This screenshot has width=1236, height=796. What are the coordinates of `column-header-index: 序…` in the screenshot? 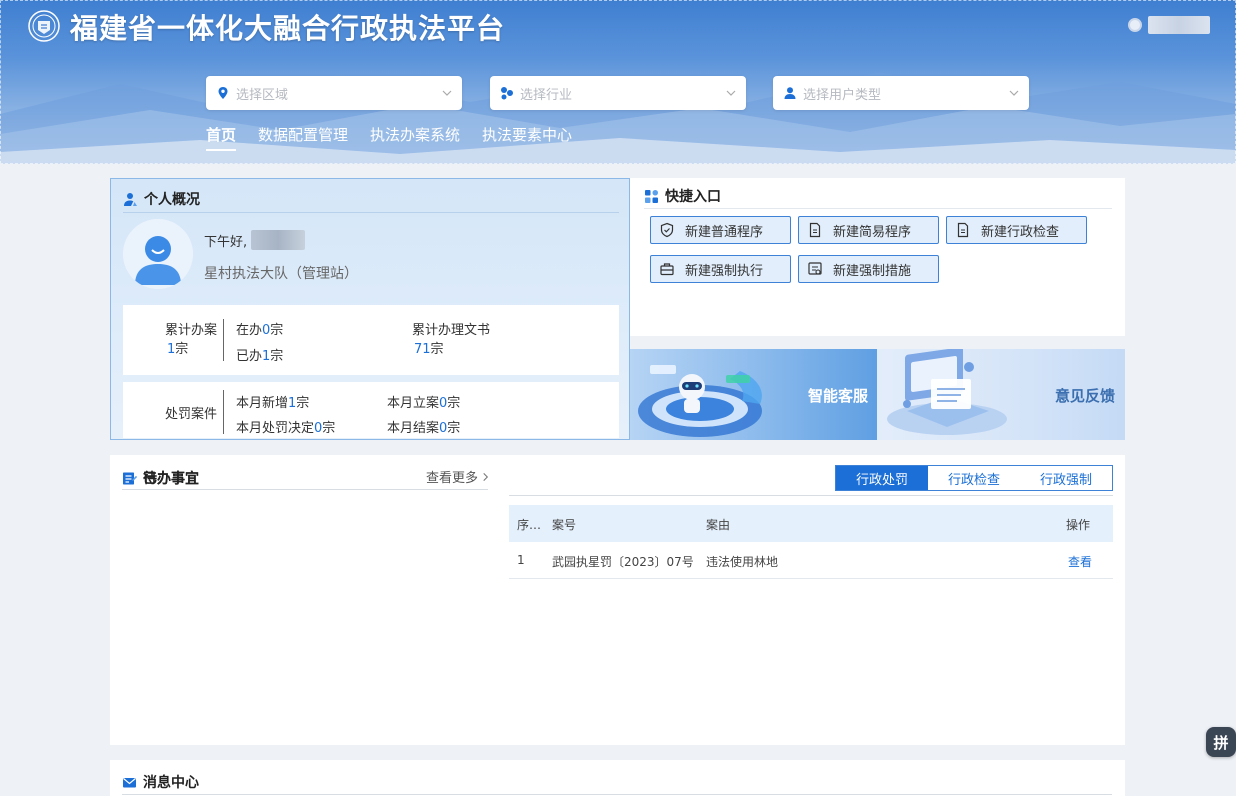 It's located at (529, 525).